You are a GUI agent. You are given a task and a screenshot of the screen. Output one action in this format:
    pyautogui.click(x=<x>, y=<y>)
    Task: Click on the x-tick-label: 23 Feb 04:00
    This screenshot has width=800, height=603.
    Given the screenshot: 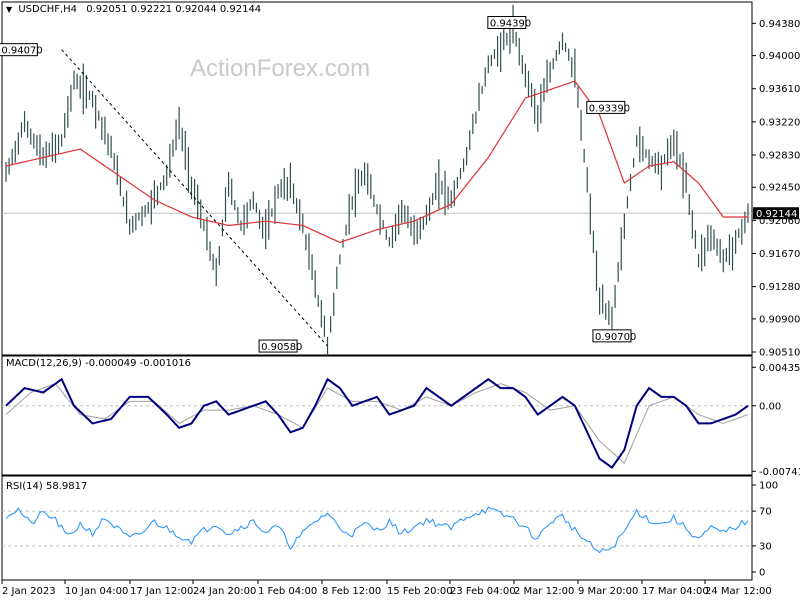 What is the action you would take?
    pyautogui.click(x=483, y=591)
    